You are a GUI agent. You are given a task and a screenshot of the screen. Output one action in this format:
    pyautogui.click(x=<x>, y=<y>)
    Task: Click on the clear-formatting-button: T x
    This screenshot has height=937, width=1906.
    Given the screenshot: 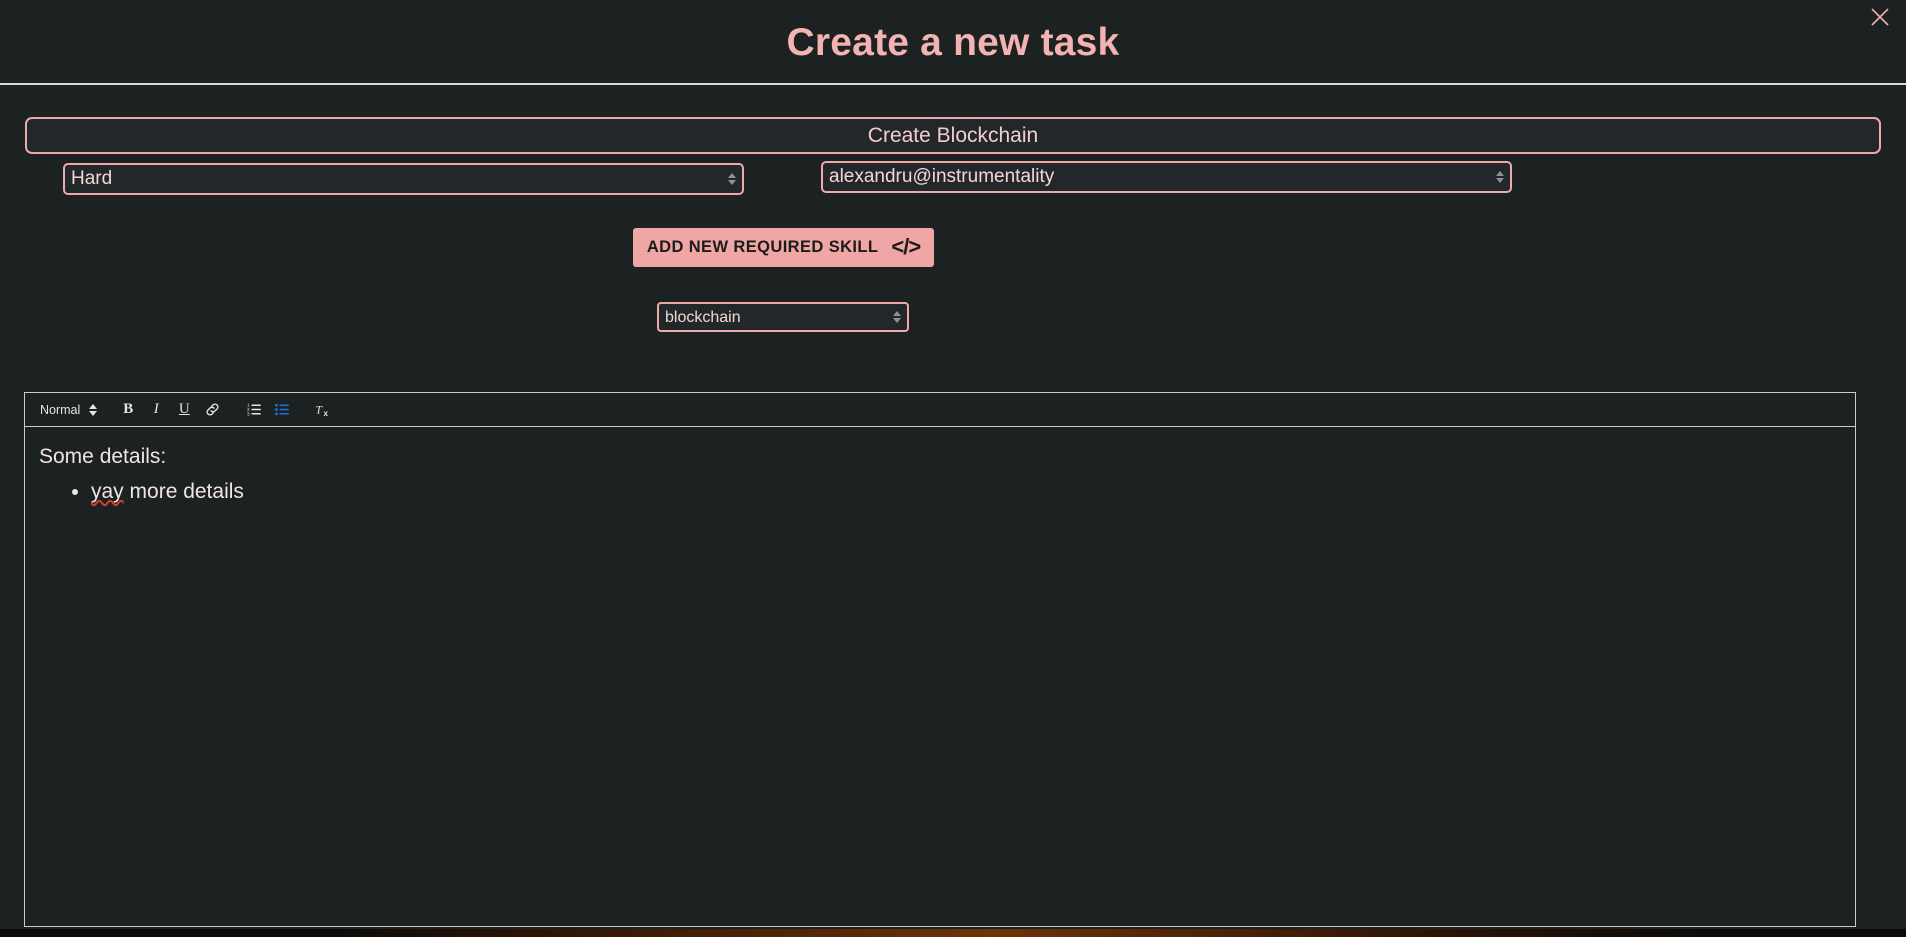 What is the action you would take?
    pyautogui.click(x=324, y=410)
    